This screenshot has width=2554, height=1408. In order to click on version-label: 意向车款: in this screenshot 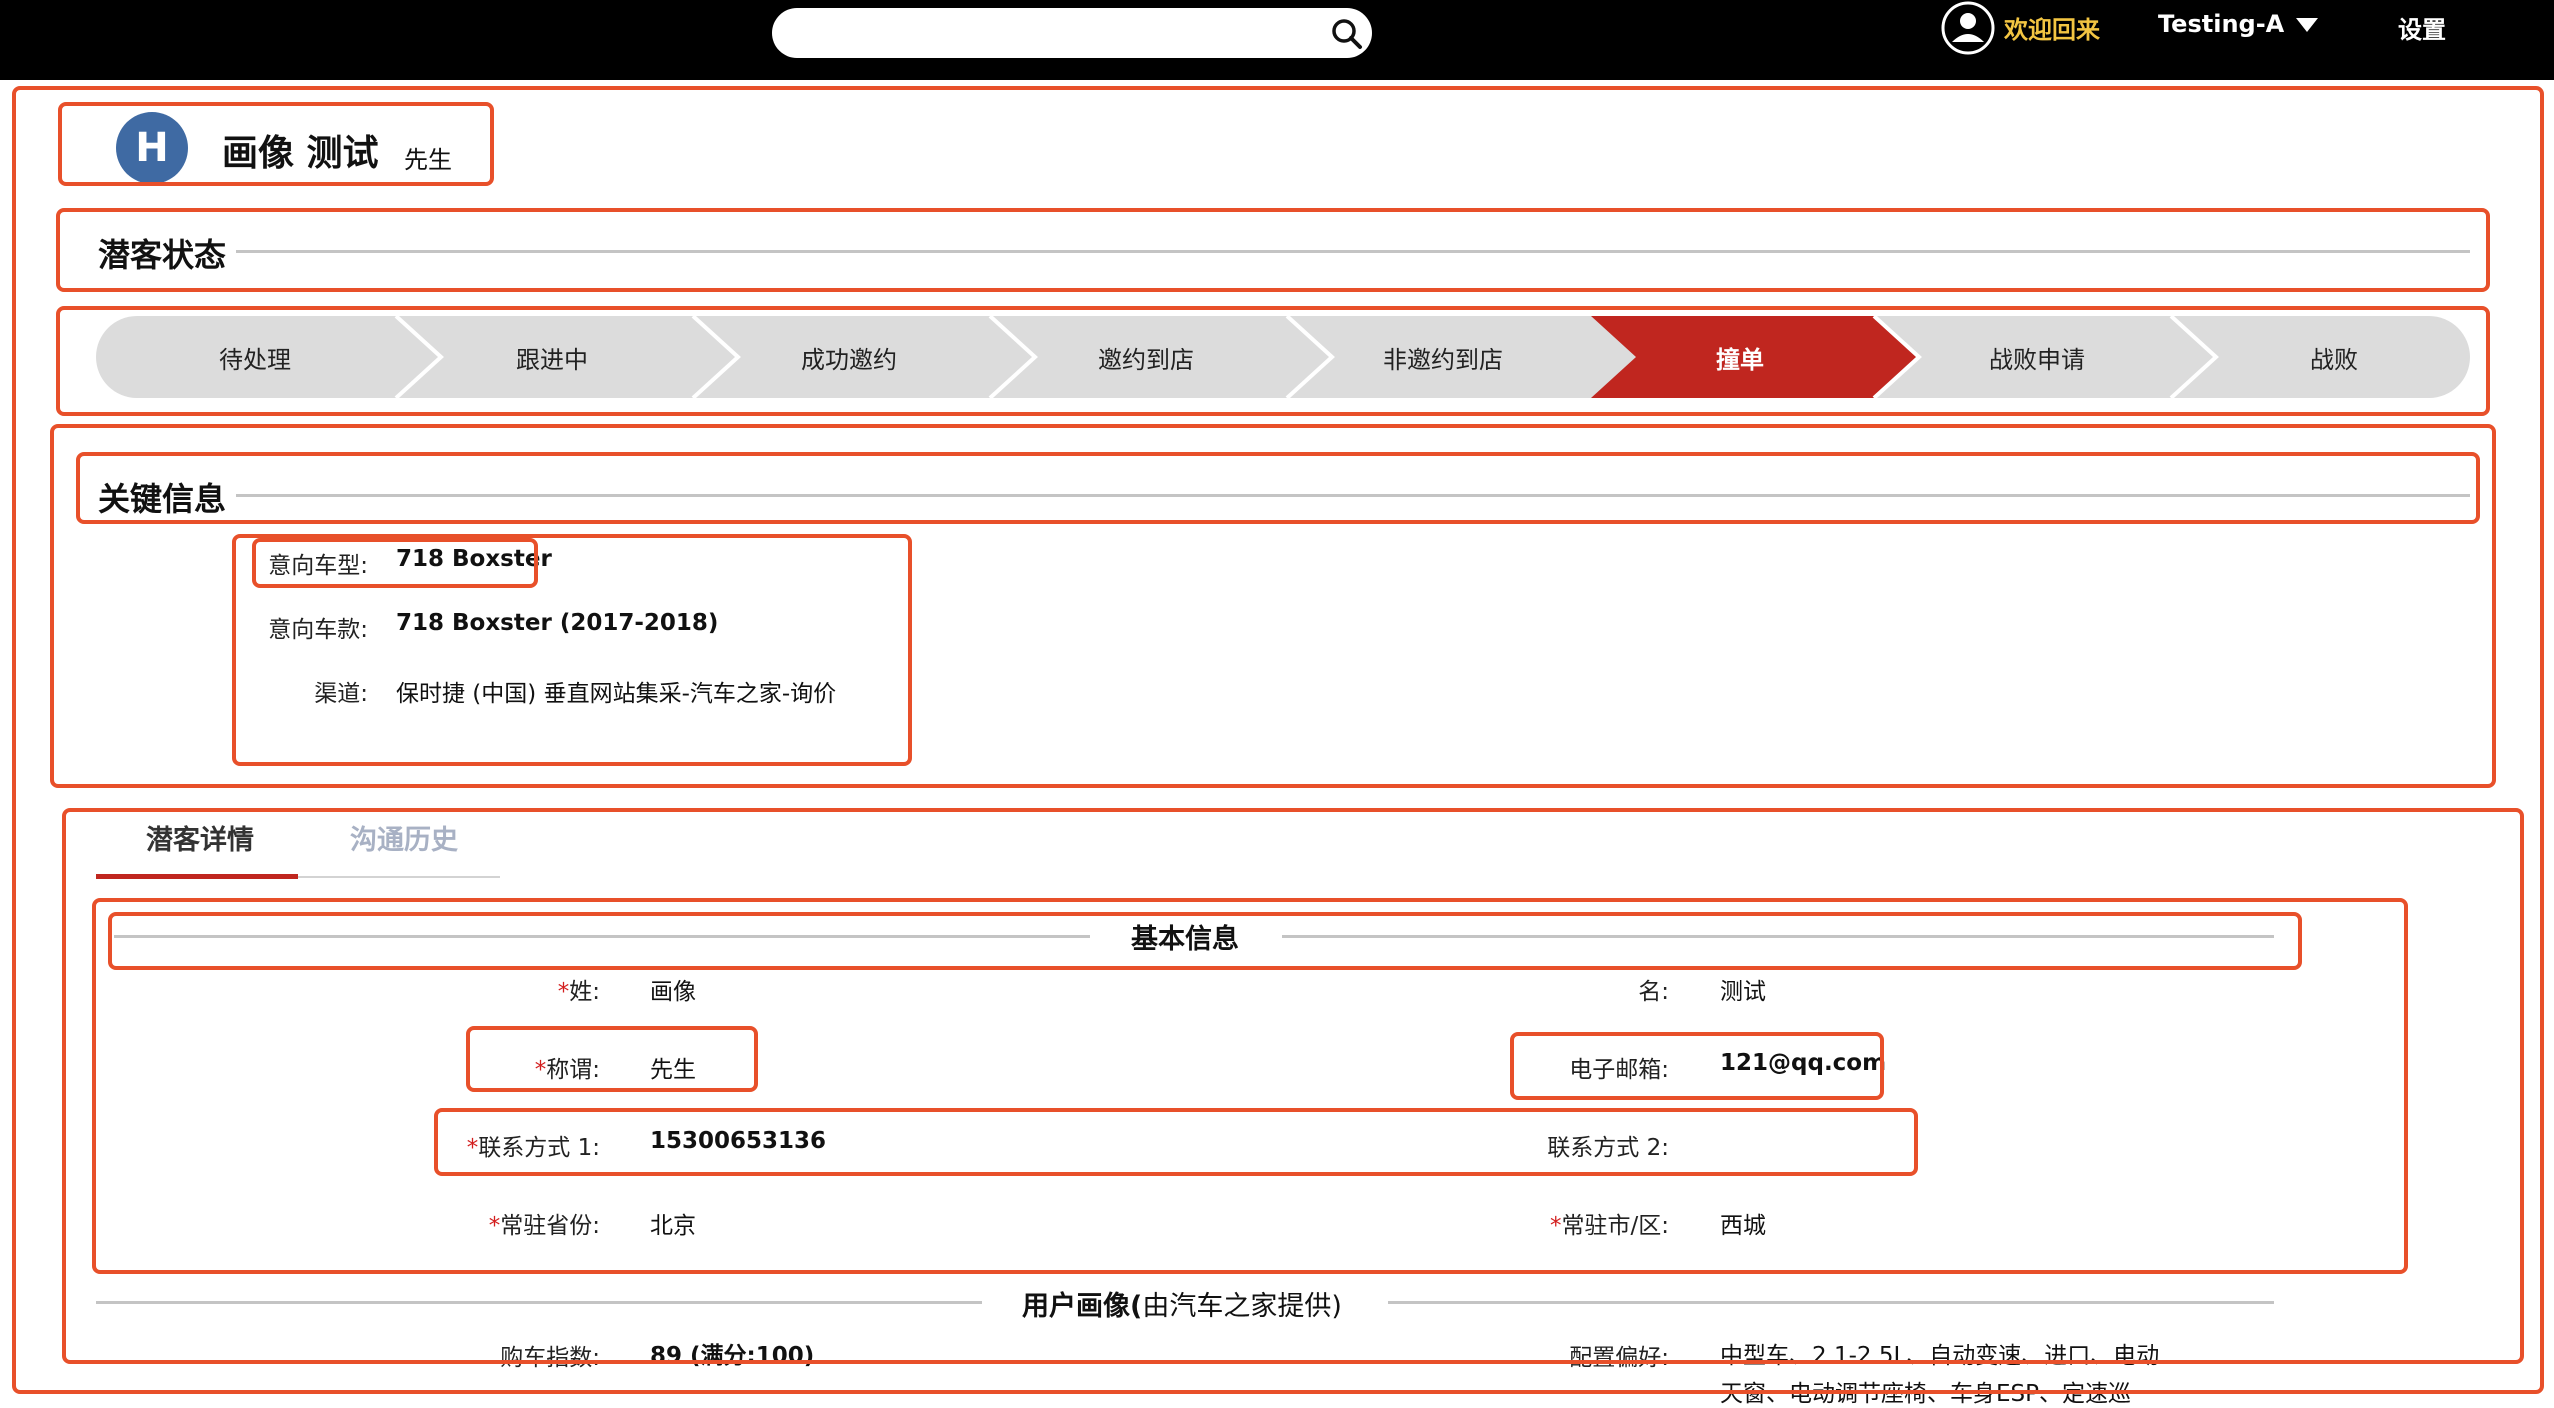, I will do `click(318, 630)`.